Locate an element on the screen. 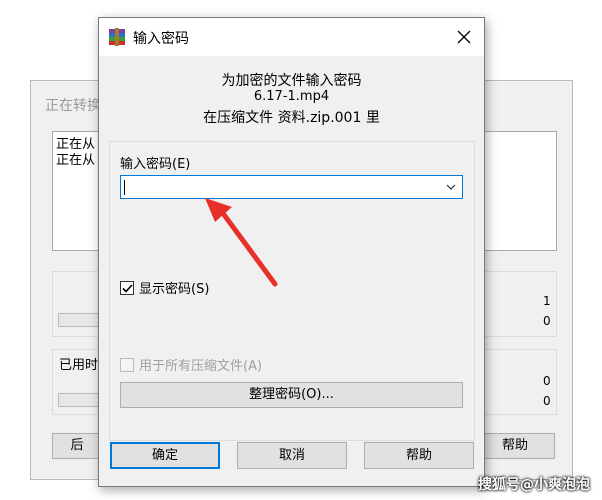 The width and height of the screenshot is (602, 500). ok-button: 确定 is located at coordinates (165, 455).